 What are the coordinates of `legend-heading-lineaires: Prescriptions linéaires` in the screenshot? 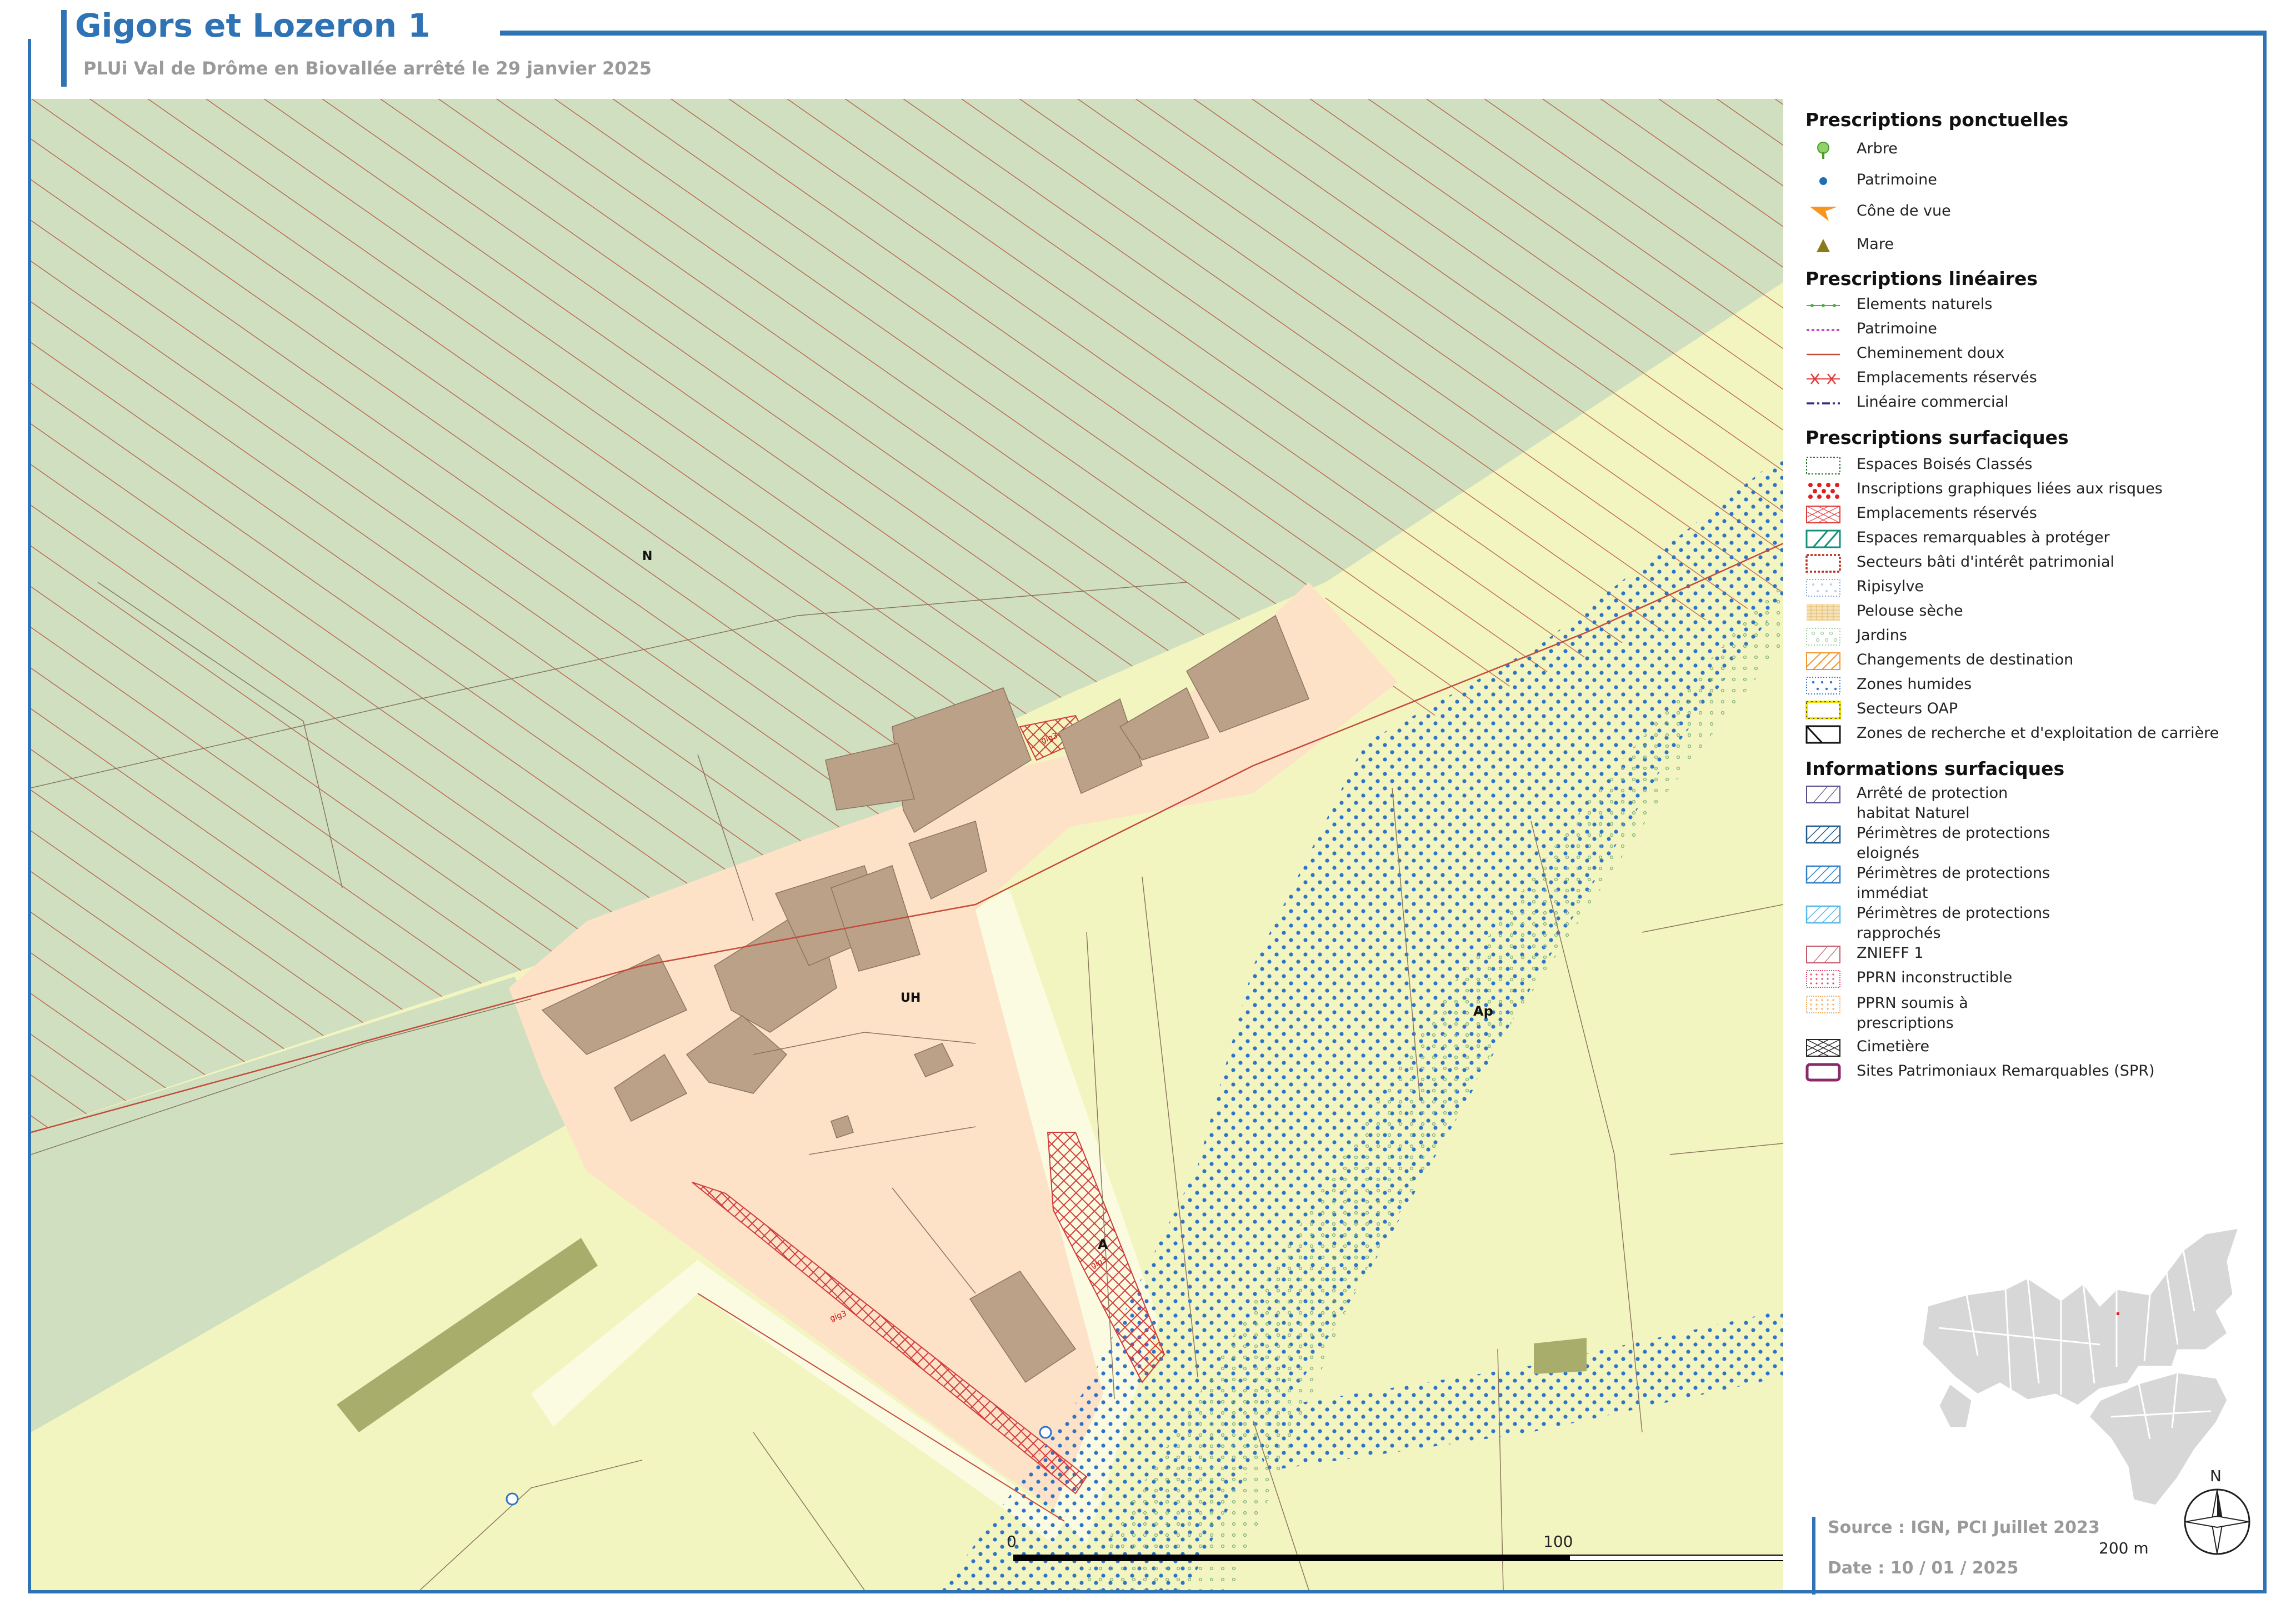 It's located at (1921, 278).